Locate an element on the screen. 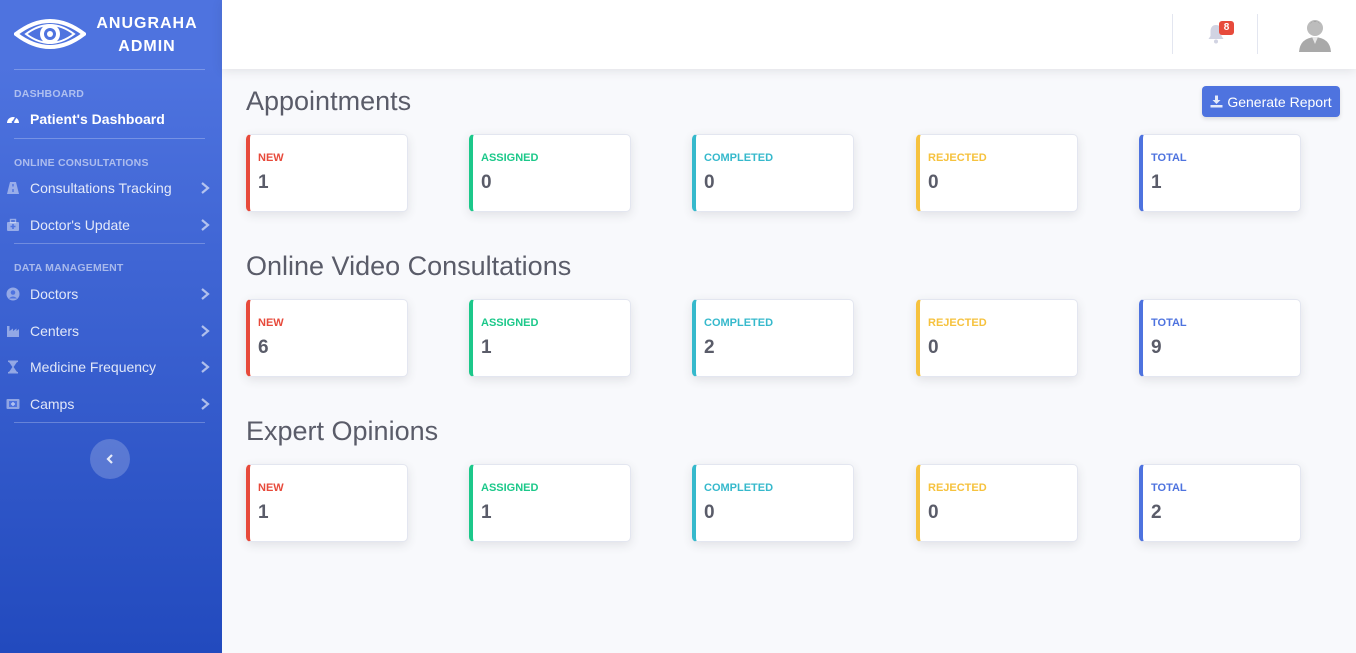  stat-card-value: 9 is located at coordinates (1156, 347).